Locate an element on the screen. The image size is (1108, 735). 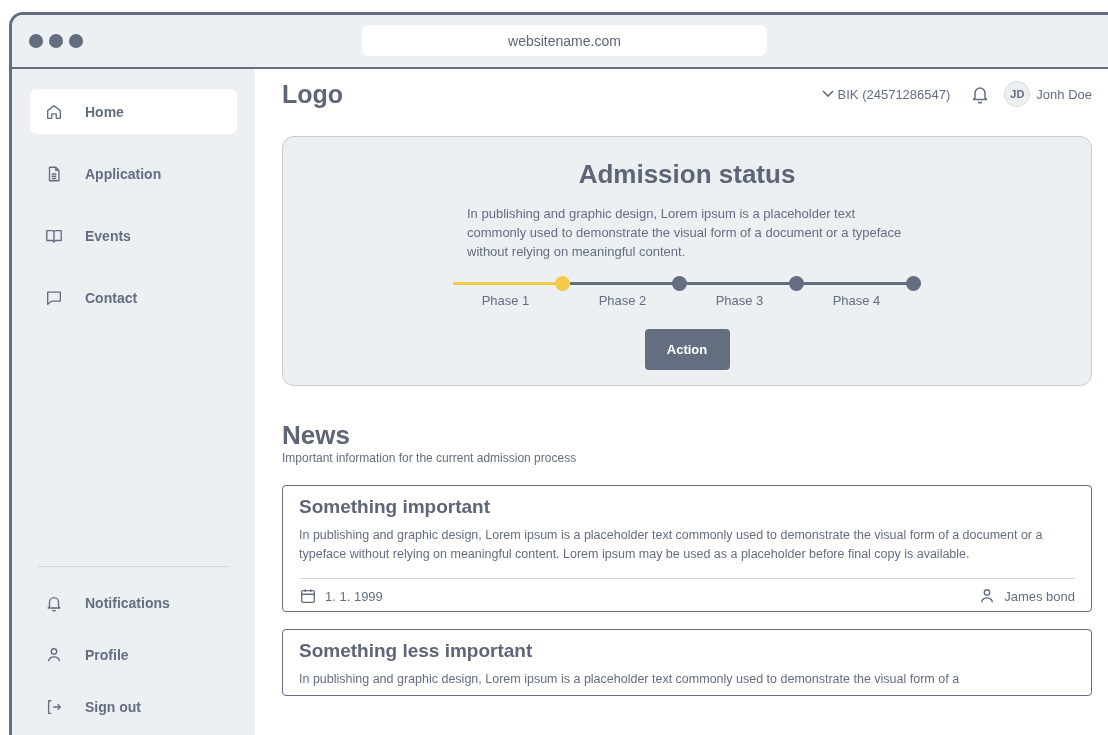
nav-item: Events is located at coordinates (133, 235).